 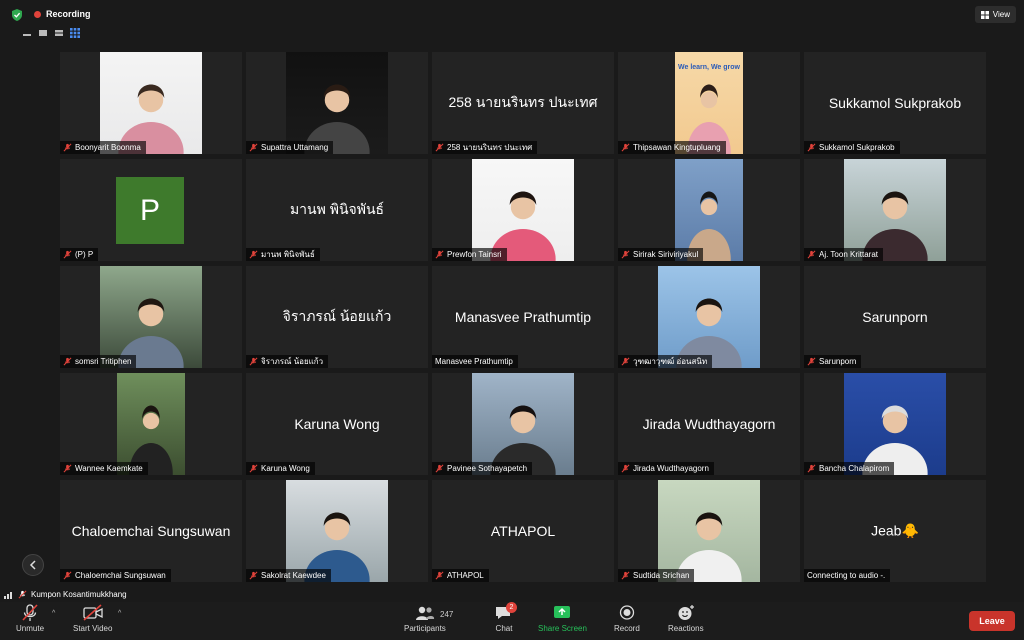 What do you see at coordinates (709, 103) in the screenshot?
I see `participant-tile: We learn, We grow Thipsawan Kingtupluang` at bounding box center [709, 103].